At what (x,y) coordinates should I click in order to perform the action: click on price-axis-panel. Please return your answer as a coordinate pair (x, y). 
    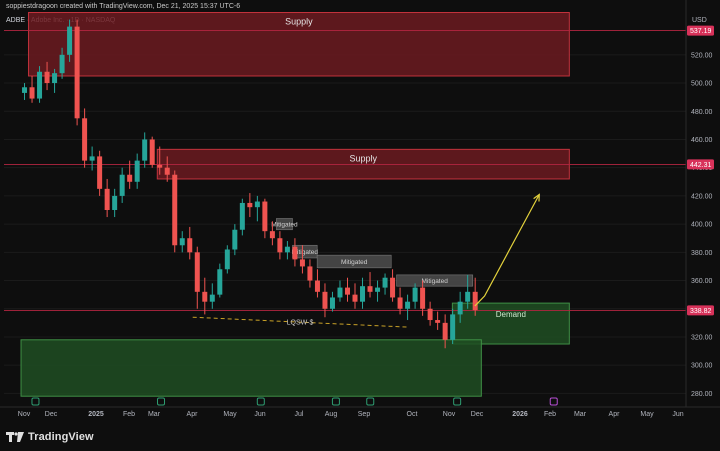
    Looking at the image, I should click on (703, 212).